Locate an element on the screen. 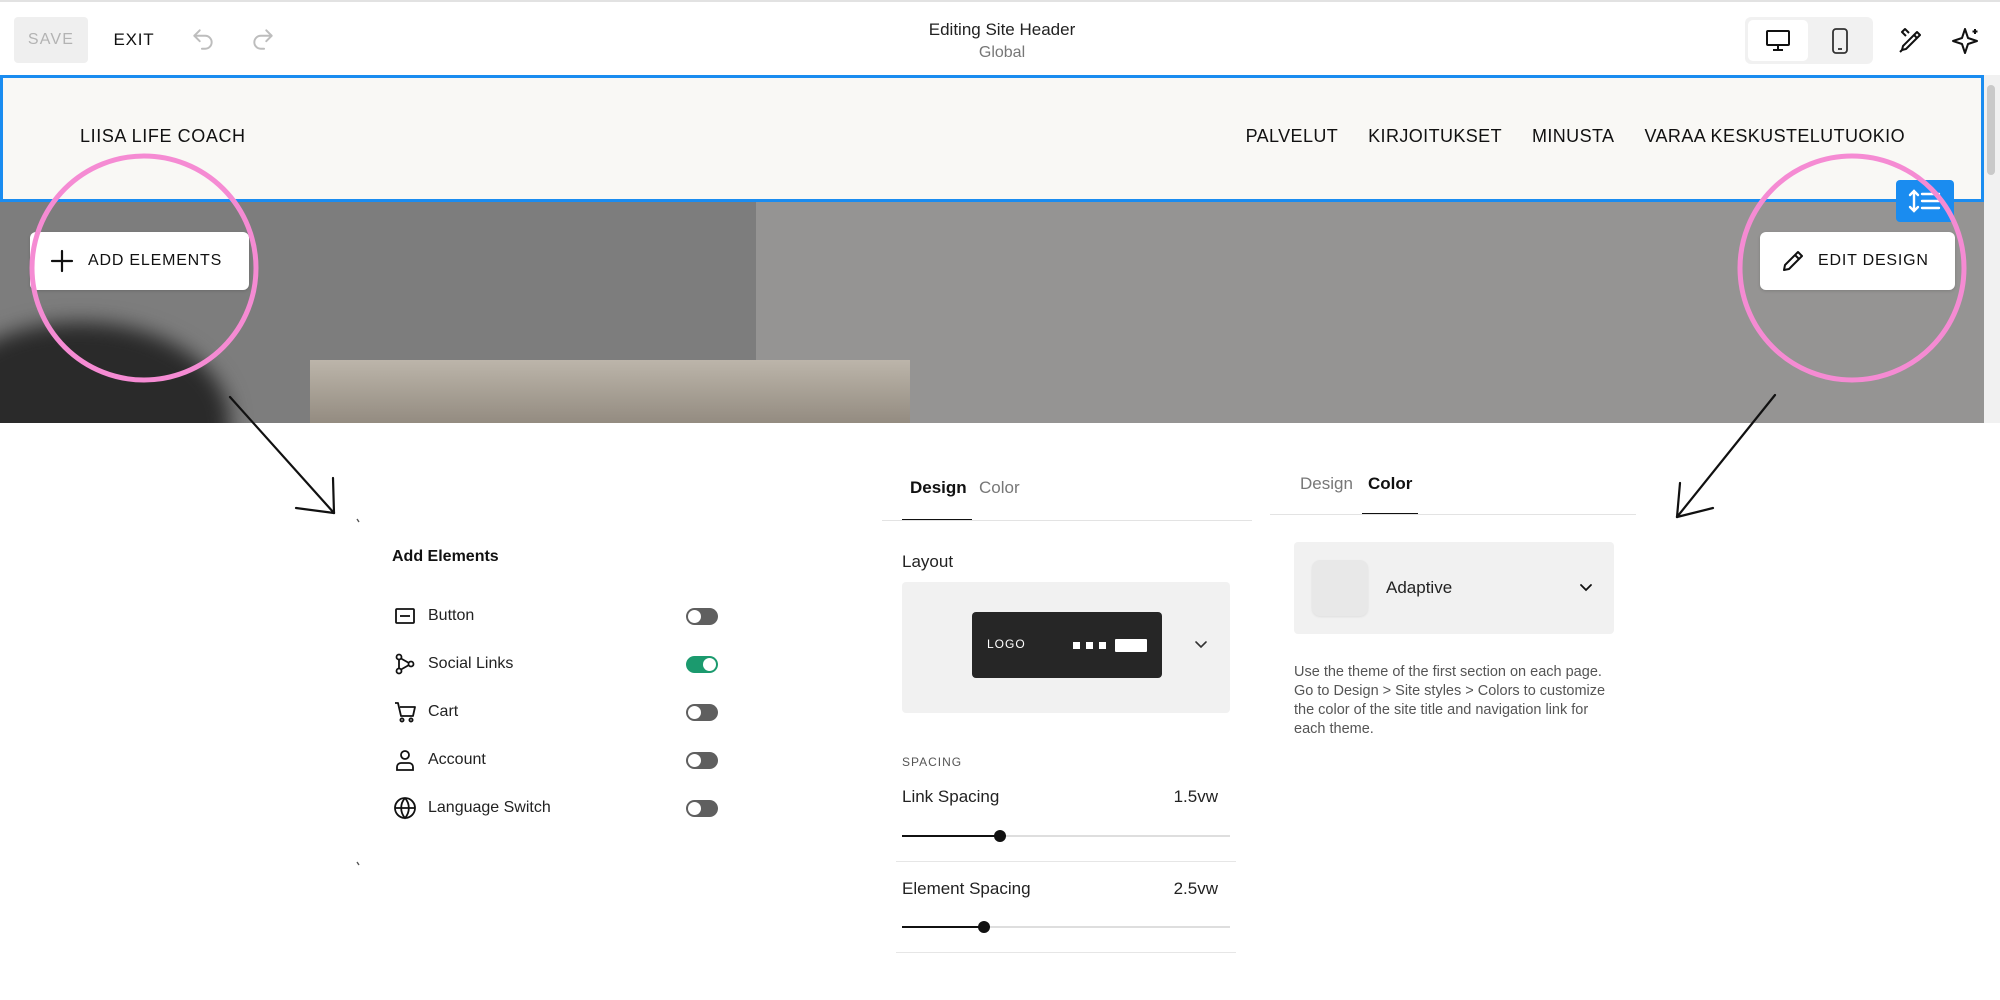 The width and height of the screenshot is (2000, 1000). page-scrollbar is located at coordinates (1992, 249).